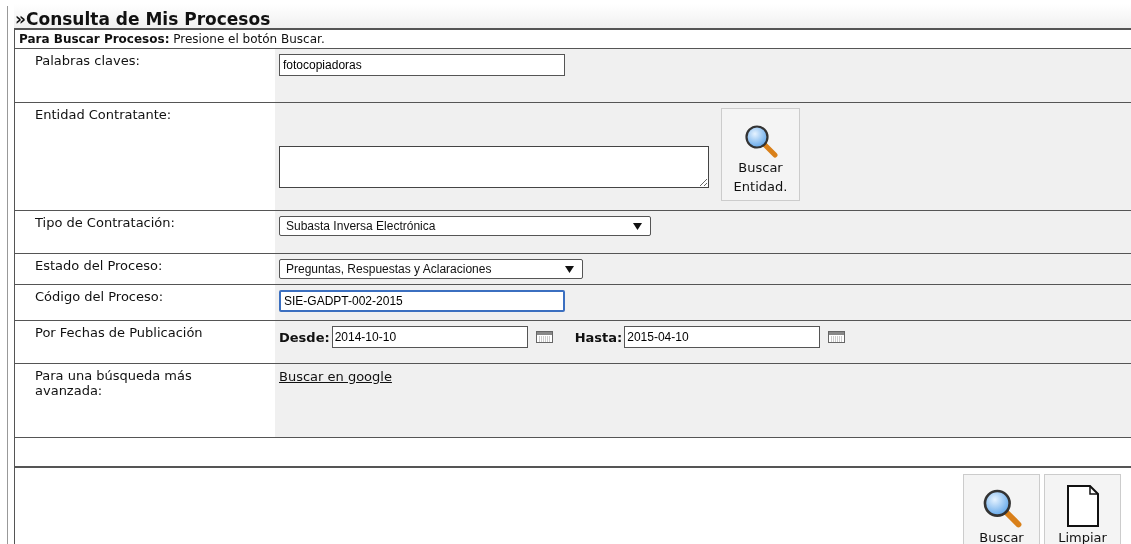 The width and height of the screenshot is (1131, 544). I want to click on field-label: Para una búsqueda más avanzada:, so click(114, 383).